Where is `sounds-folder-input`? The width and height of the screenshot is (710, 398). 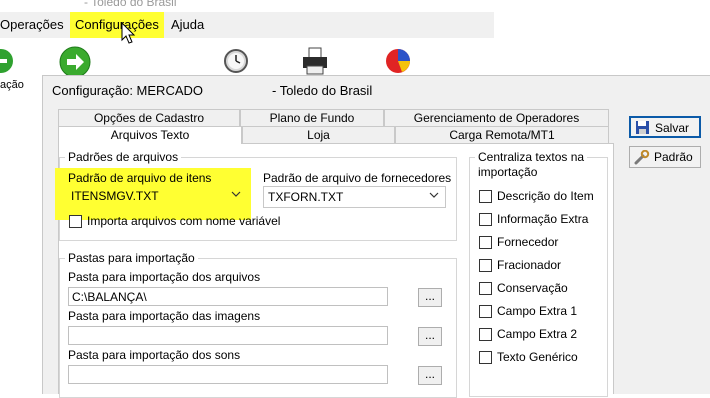 sounds-folder-input is located at coordinates (228, 374).